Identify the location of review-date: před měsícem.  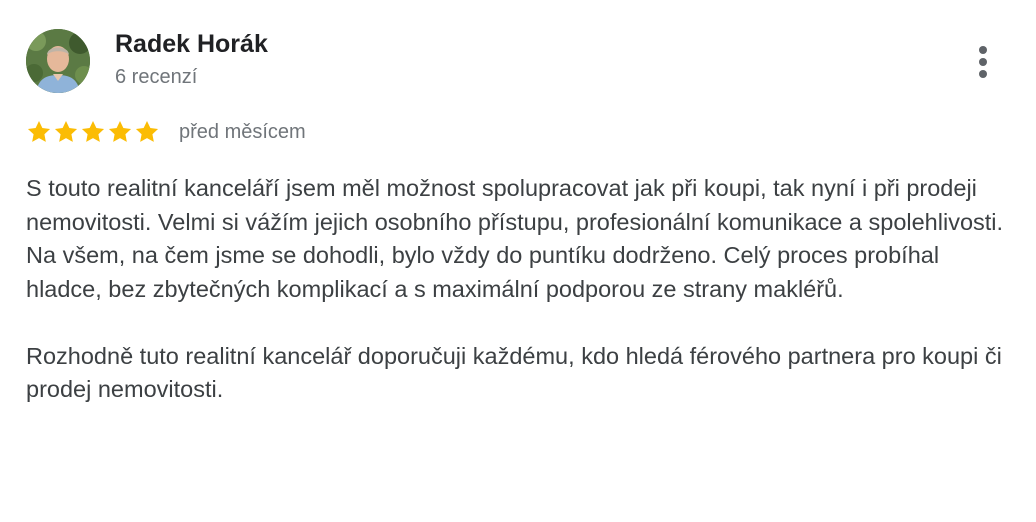
(242, 131).